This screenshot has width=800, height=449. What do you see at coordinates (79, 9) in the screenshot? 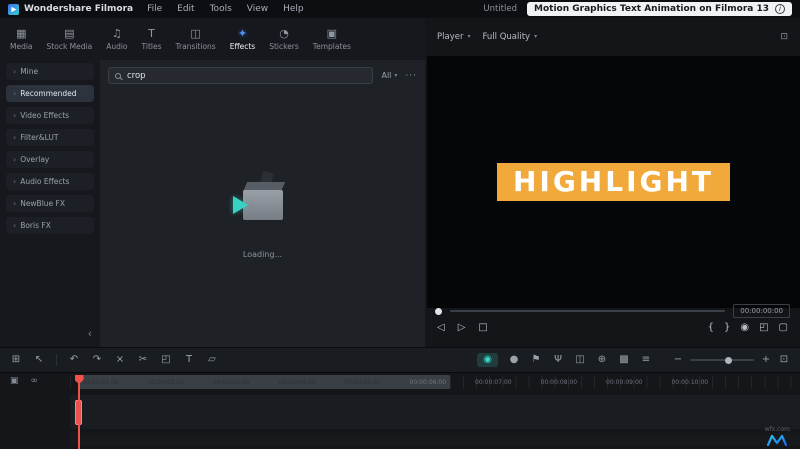
I see `app-title: Wondershare Filmora` at bounding box center [79, 9].